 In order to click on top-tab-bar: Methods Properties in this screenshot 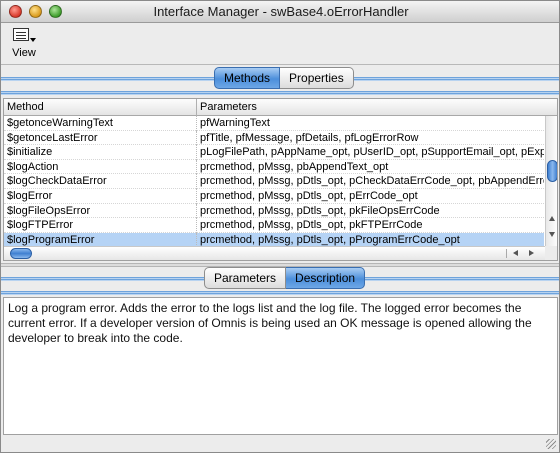, I will do `click(284, 78)`.